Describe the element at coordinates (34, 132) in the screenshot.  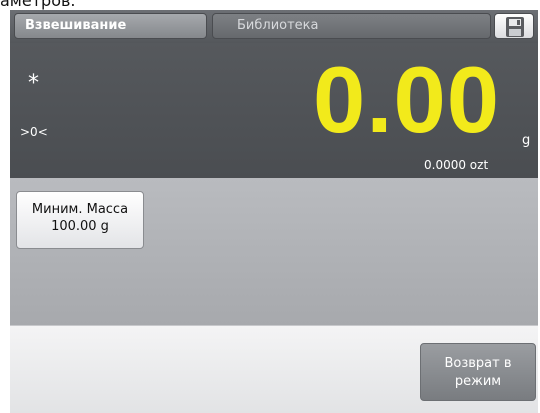
I see `zero-indicator: >0<` at that location.